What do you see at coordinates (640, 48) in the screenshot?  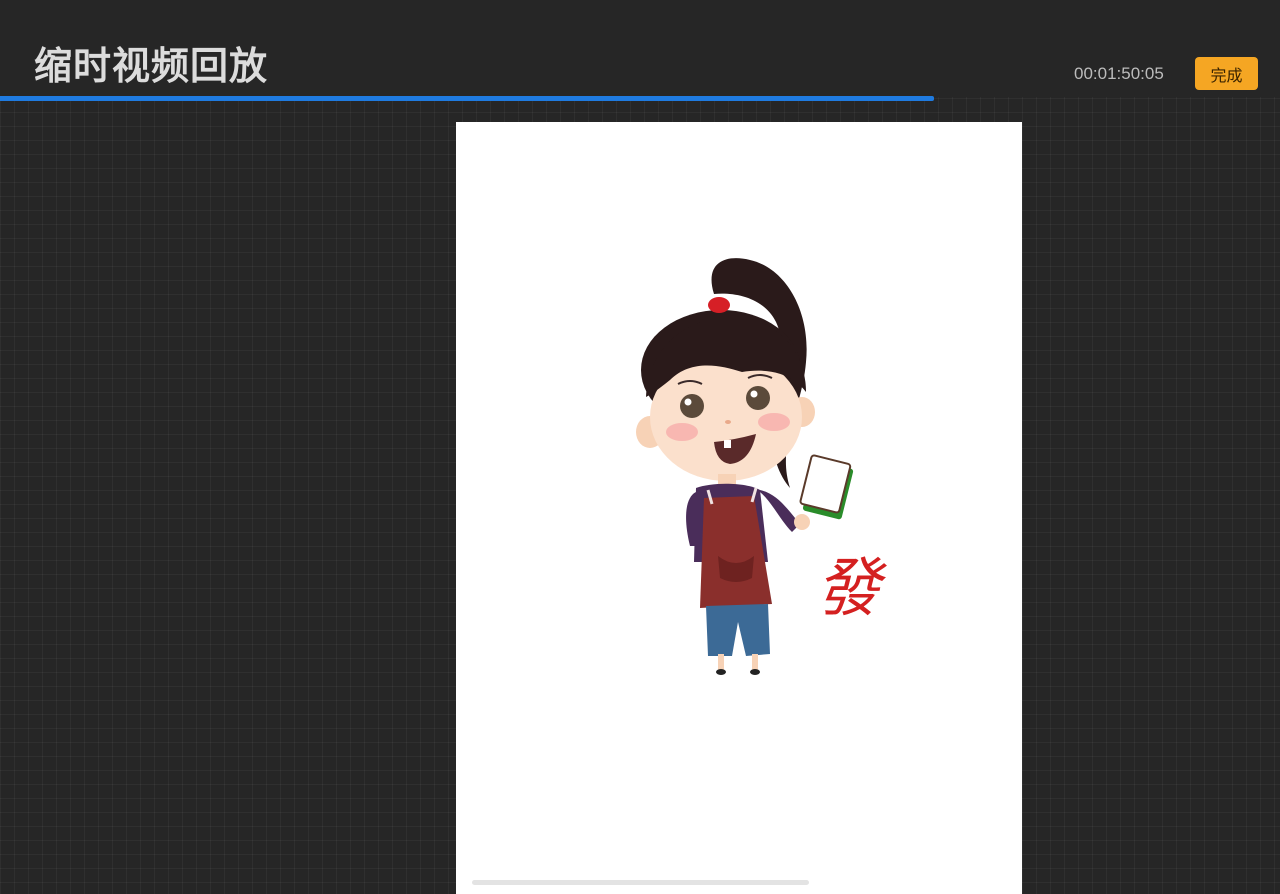 I see `header-bar: 缩时视频回放 00:01:50:05 完成` at bounding box center [640, 48].